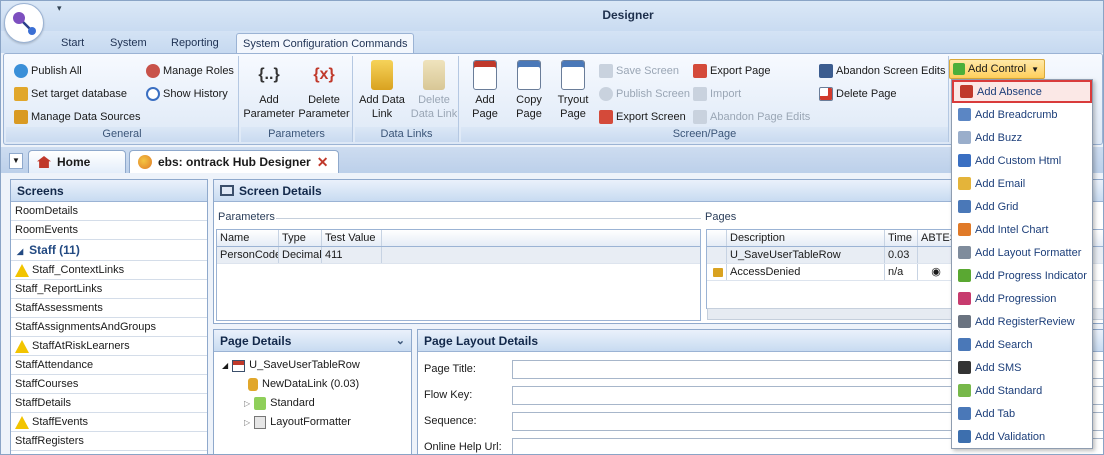  I want to click on menu-item-add-absence: Add Absence, so click(1022, 91).